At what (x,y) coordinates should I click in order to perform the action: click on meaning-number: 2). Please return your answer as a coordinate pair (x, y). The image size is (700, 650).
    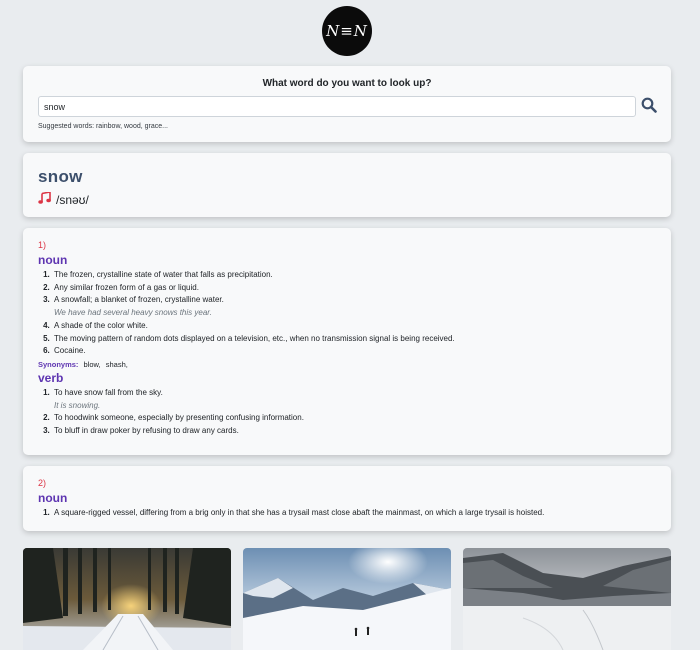
    Looking at the image, I should click on (42, 483).